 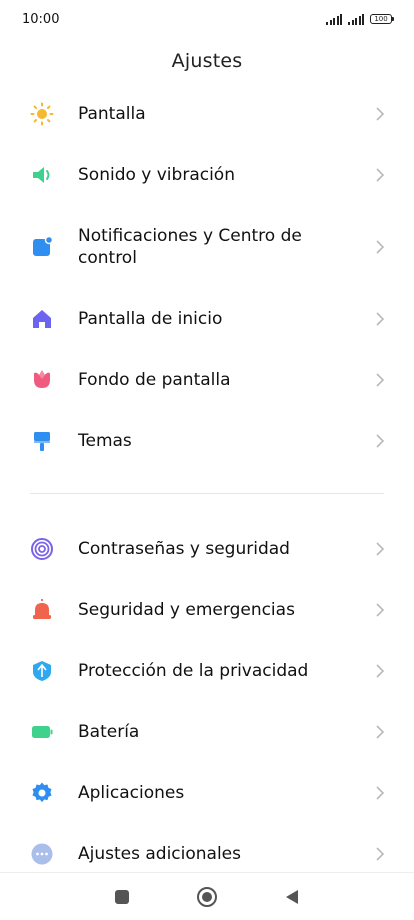 I want to click on setting-item-temas: Temas, so click(x=207, y=440).